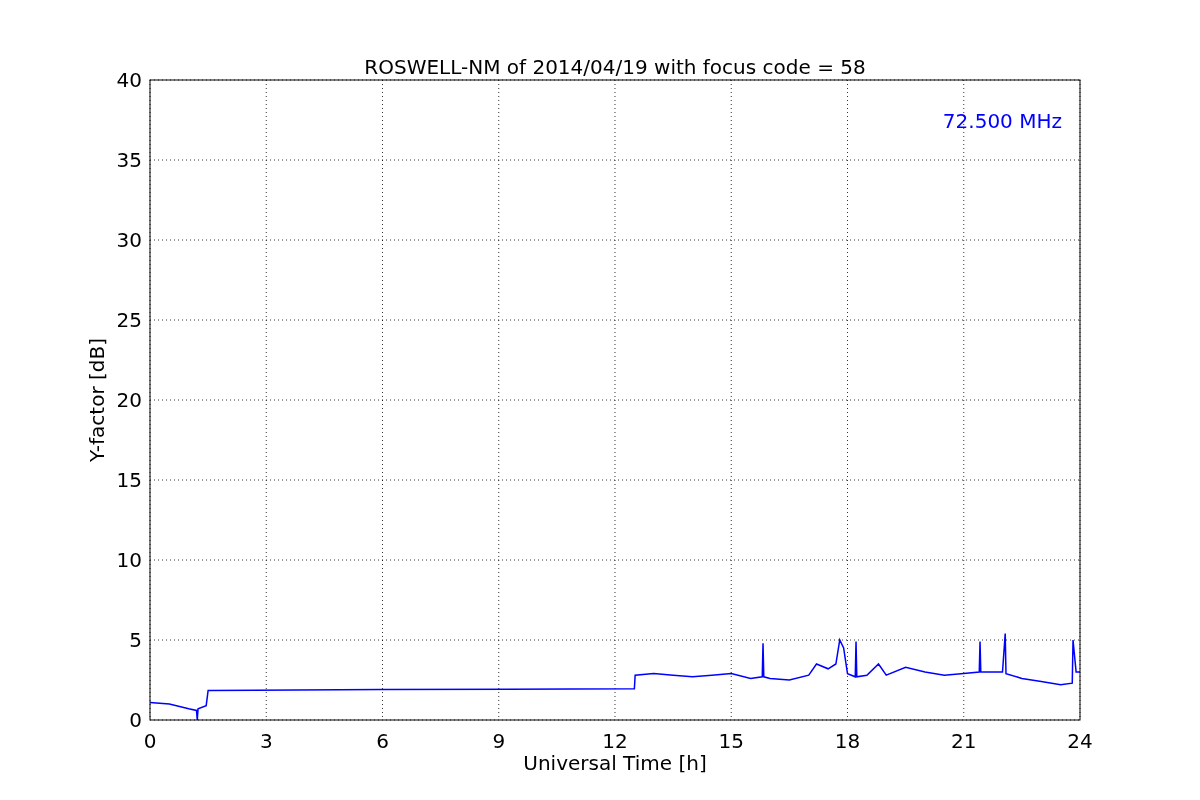  Describe the element at coordinates (129, 560) in the screenshot. I see `y-tick-label: 10` at that location.